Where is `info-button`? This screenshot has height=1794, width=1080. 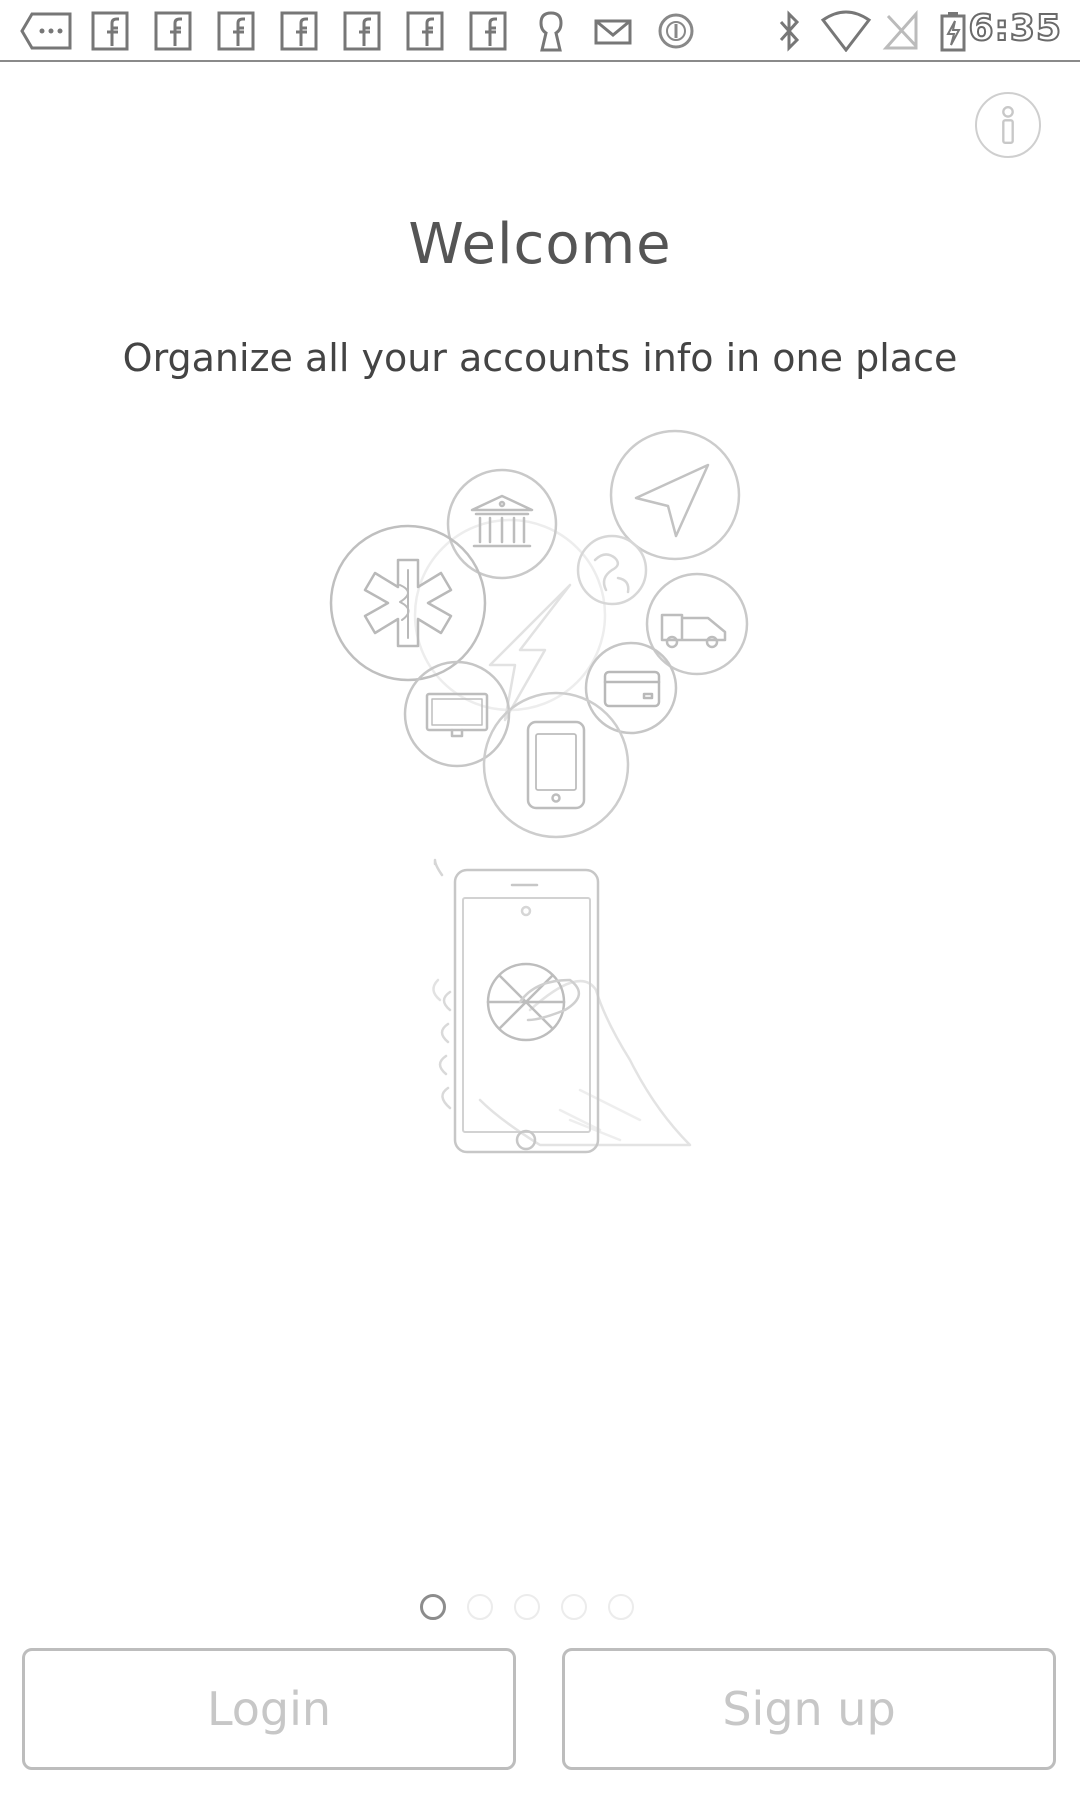
info-button is located at coordinates (1008, 125).